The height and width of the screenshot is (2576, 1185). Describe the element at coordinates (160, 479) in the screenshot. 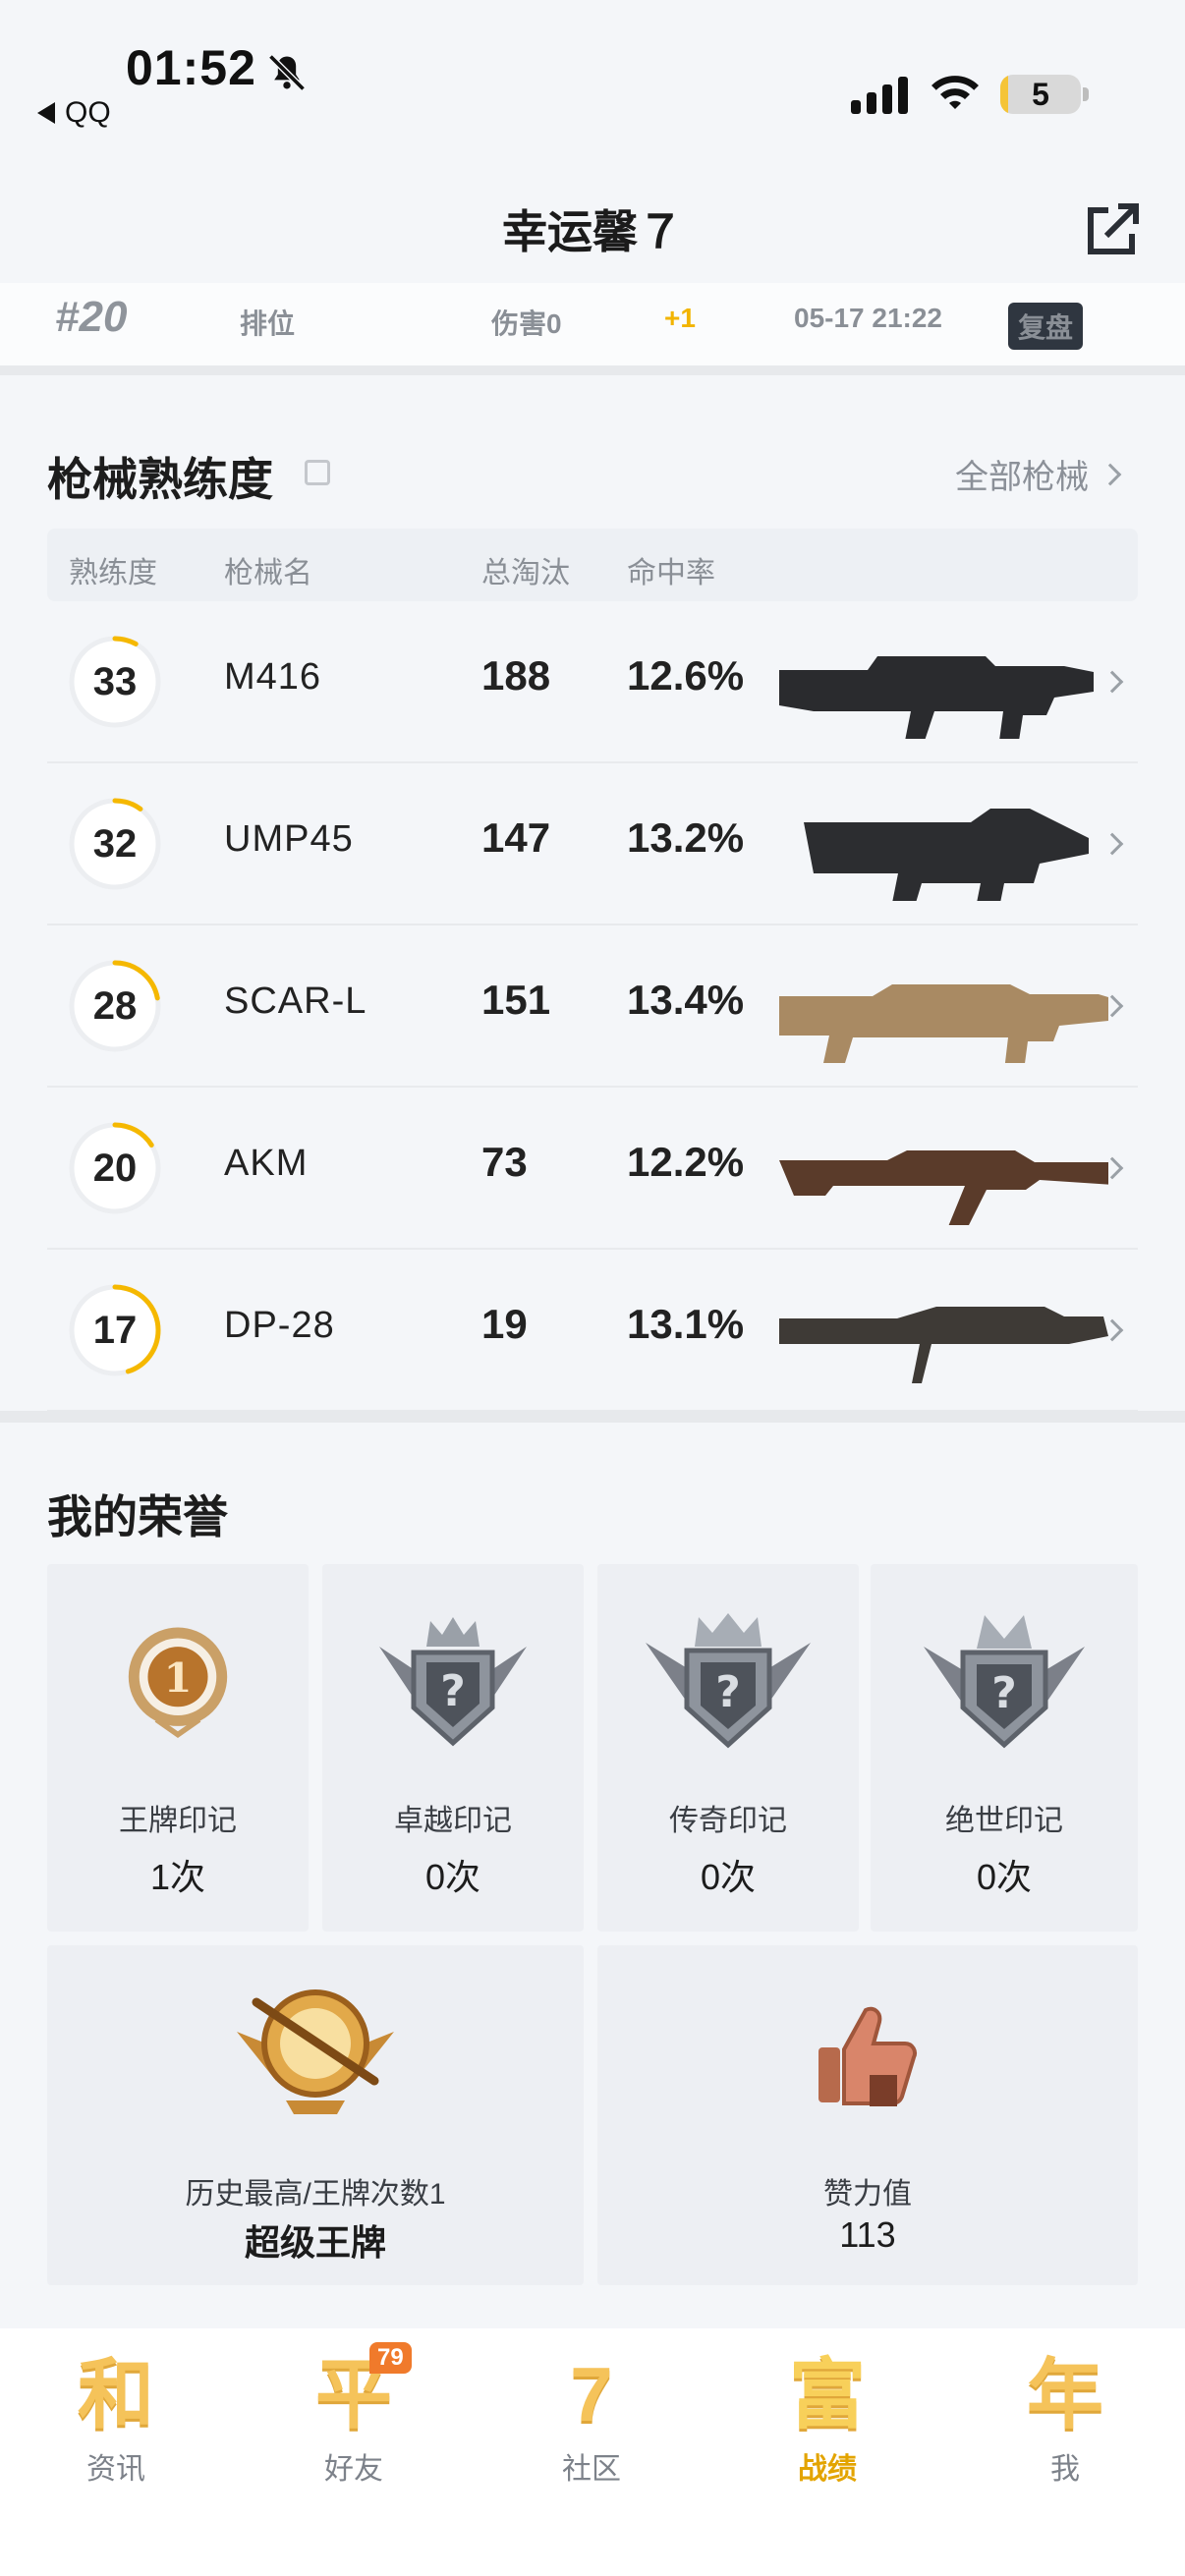

I see `weapons-section-title: 枪械熟练度` at that location.